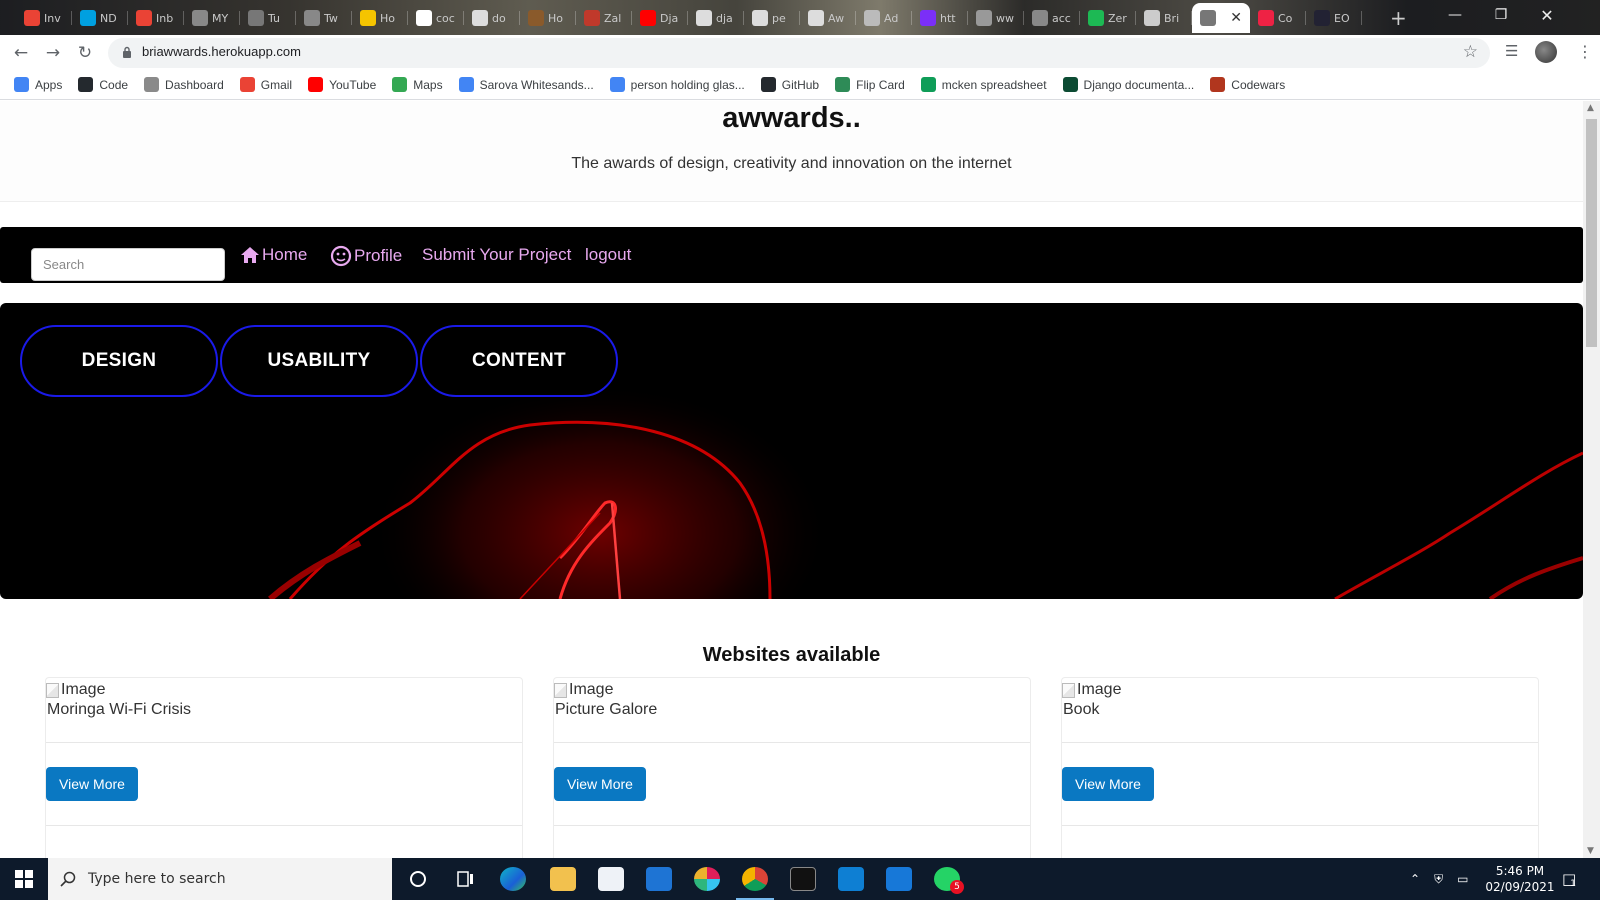 This screenshot has width=1600, height=900. I want to click on bookmark-label: YouTube, so click(353, 84).